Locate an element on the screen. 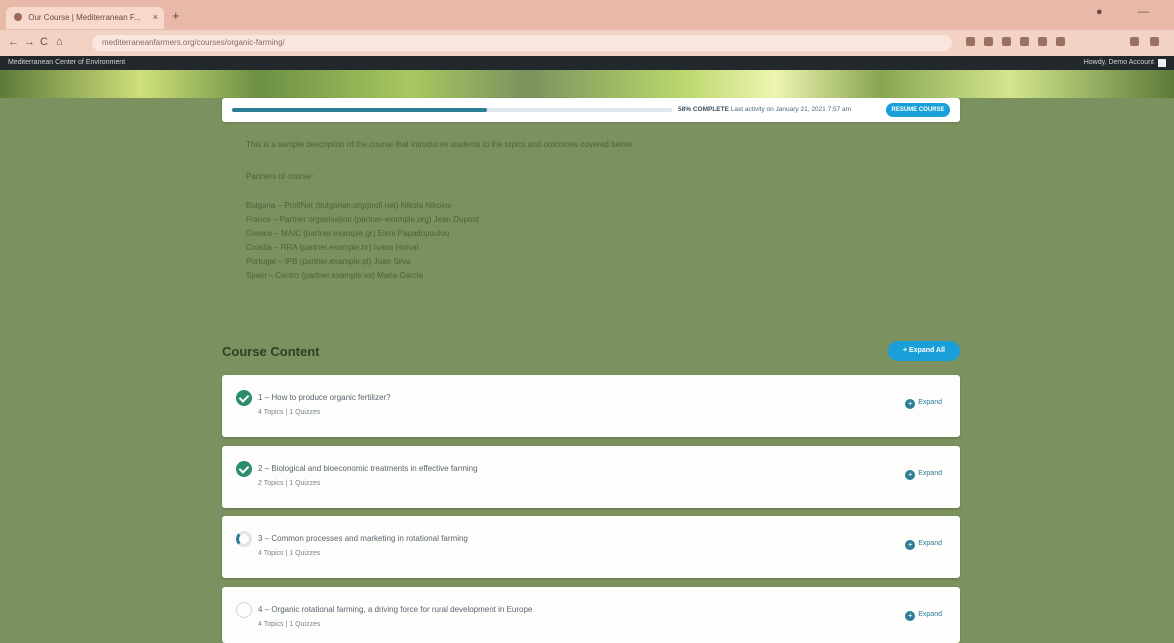 The image size is (1174, 643). minimize-icon: — is located at coordinates (1143, 12).